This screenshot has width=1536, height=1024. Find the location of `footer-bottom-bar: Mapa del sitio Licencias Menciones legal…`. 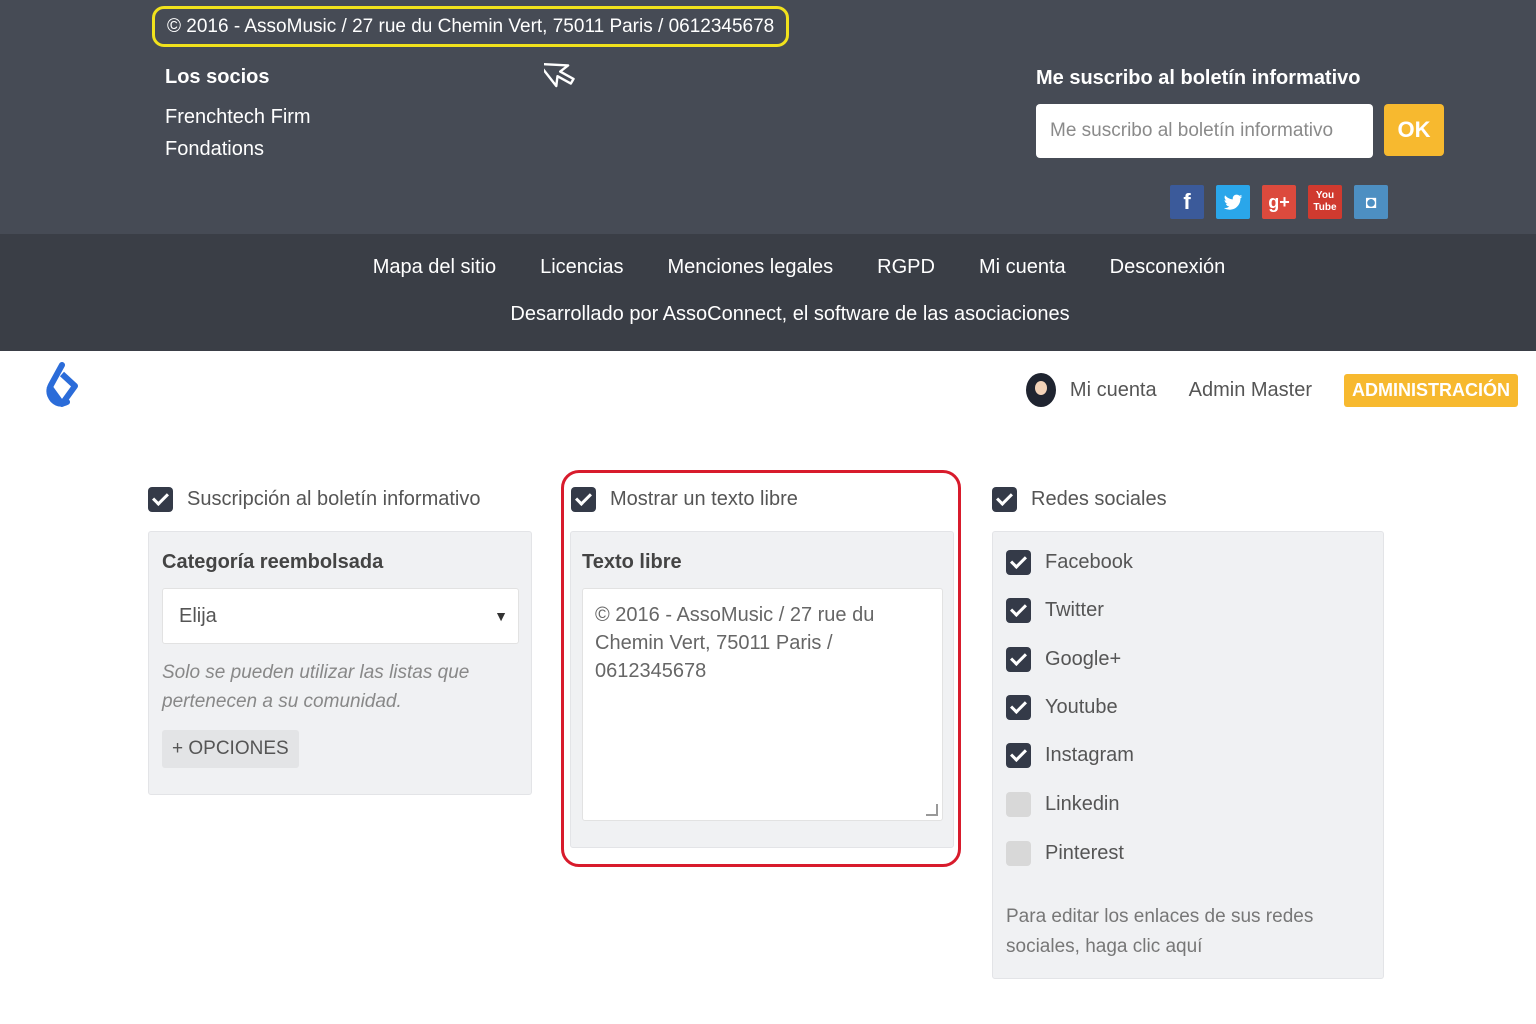

footer-bottom-bar: Mapa del sitio Licencias Menciones legal… is located at coordinates (768, 292).